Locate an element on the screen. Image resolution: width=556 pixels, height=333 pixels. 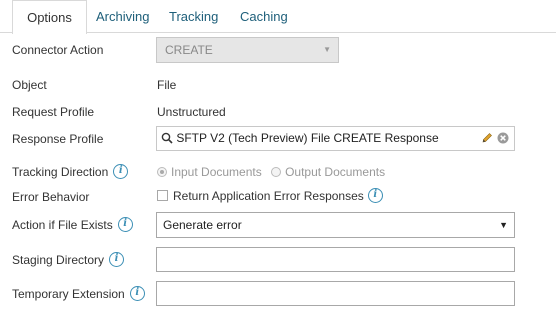
radio-unchecked-icon is located at coordinates (276, 171).